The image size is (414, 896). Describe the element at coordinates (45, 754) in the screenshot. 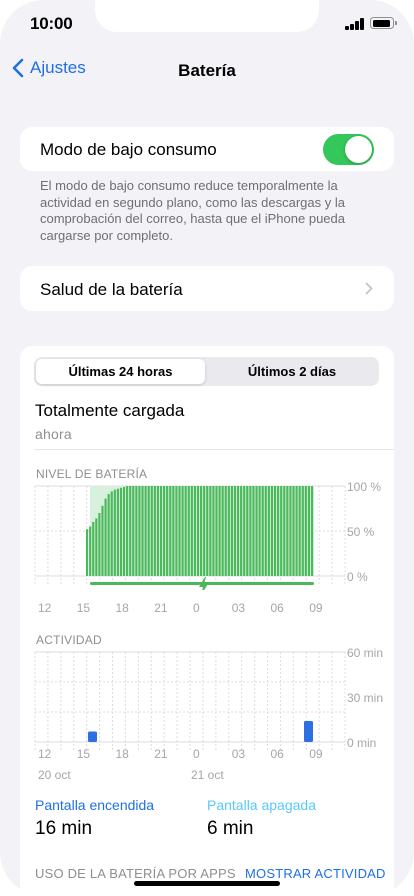

I see `activity-x-tick: 12` at that location.